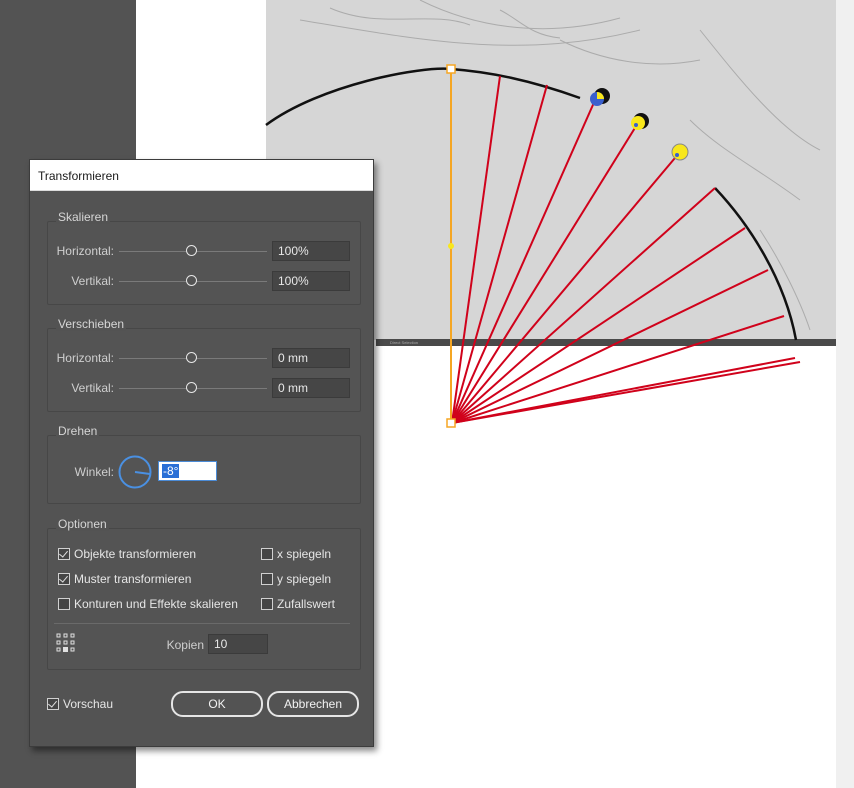  Describe the element at coordinates (85, 251) in the screenshot. I see `scale-horizontal-label: Horizontal:` at that location.